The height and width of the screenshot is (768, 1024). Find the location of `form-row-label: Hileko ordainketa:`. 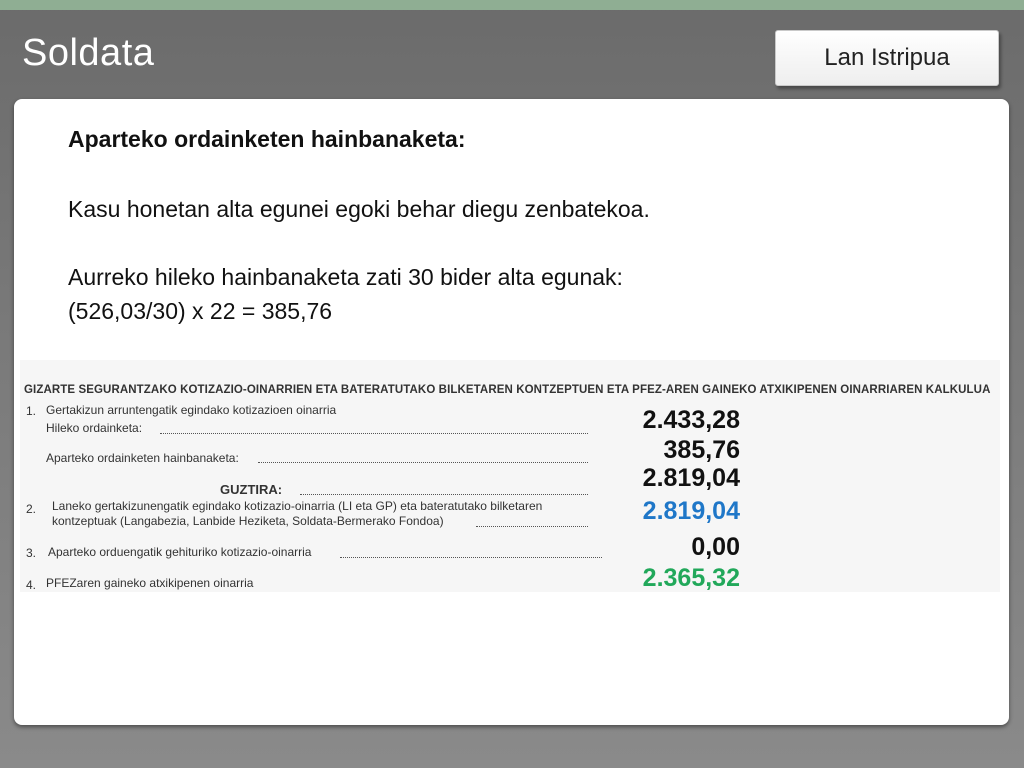

form-row-label: Hileko ordainketa: is located at coordinates (94, 428).